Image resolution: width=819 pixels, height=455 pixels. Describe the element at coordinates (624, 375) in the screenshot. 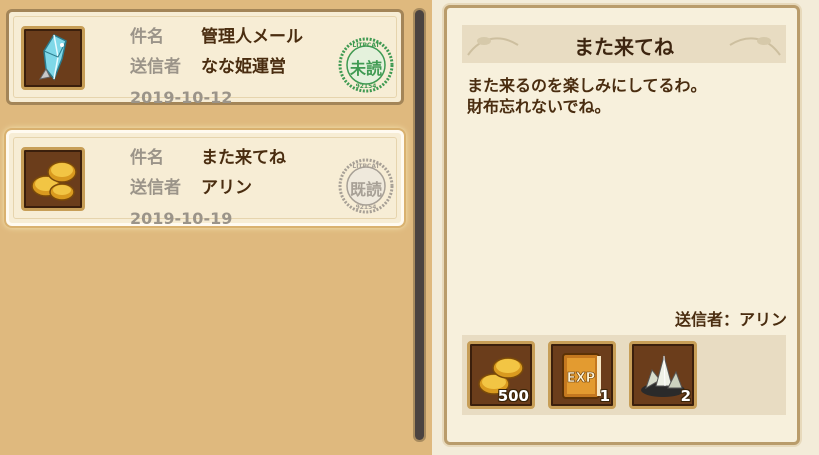

I see `reward-area: 500 EXP 1 2` at that location.